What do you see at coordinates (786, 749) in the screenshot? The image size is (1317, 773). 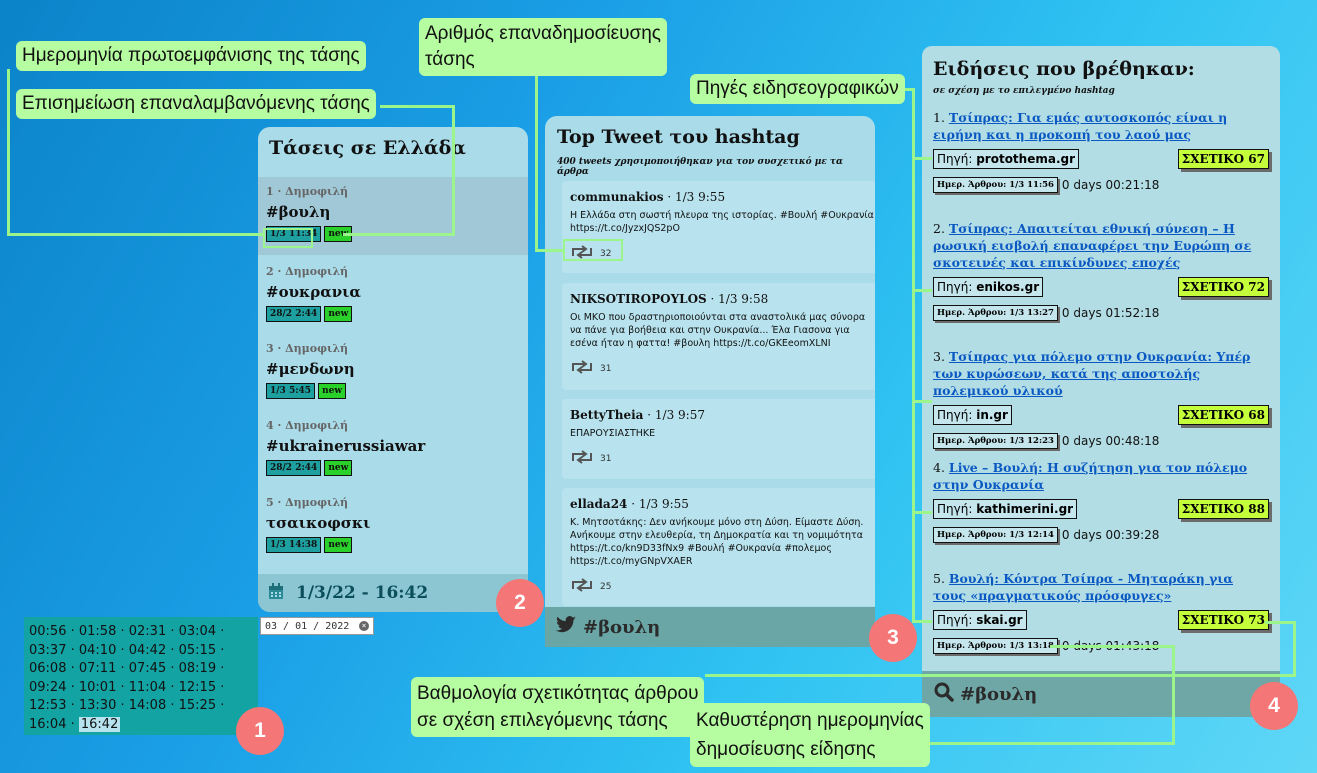 I see `callout-delay-line2: δημοσίευσης είδησης` at bounding box center [786, 749].